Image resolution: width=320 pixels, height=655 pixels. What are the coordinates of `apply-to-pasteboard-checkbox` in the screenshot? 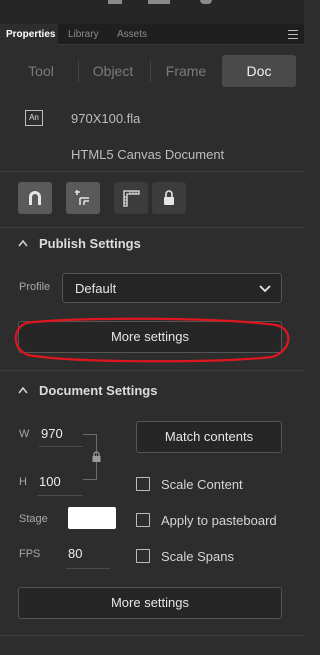 It's located at (143, 520).